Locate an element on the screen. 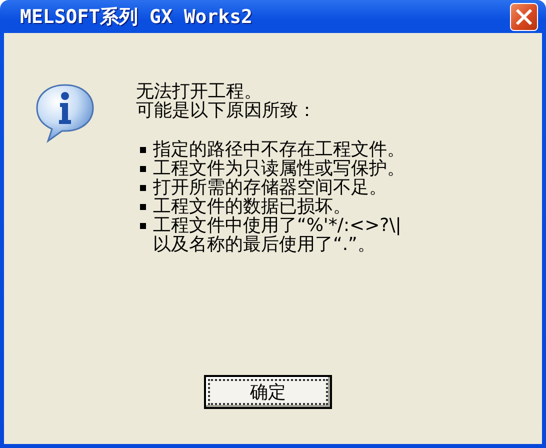 The height and width of the screenshot is (448, 546). reason-text: 工程文件为只读属性或写保护。 is located at coordinates (279, 168).